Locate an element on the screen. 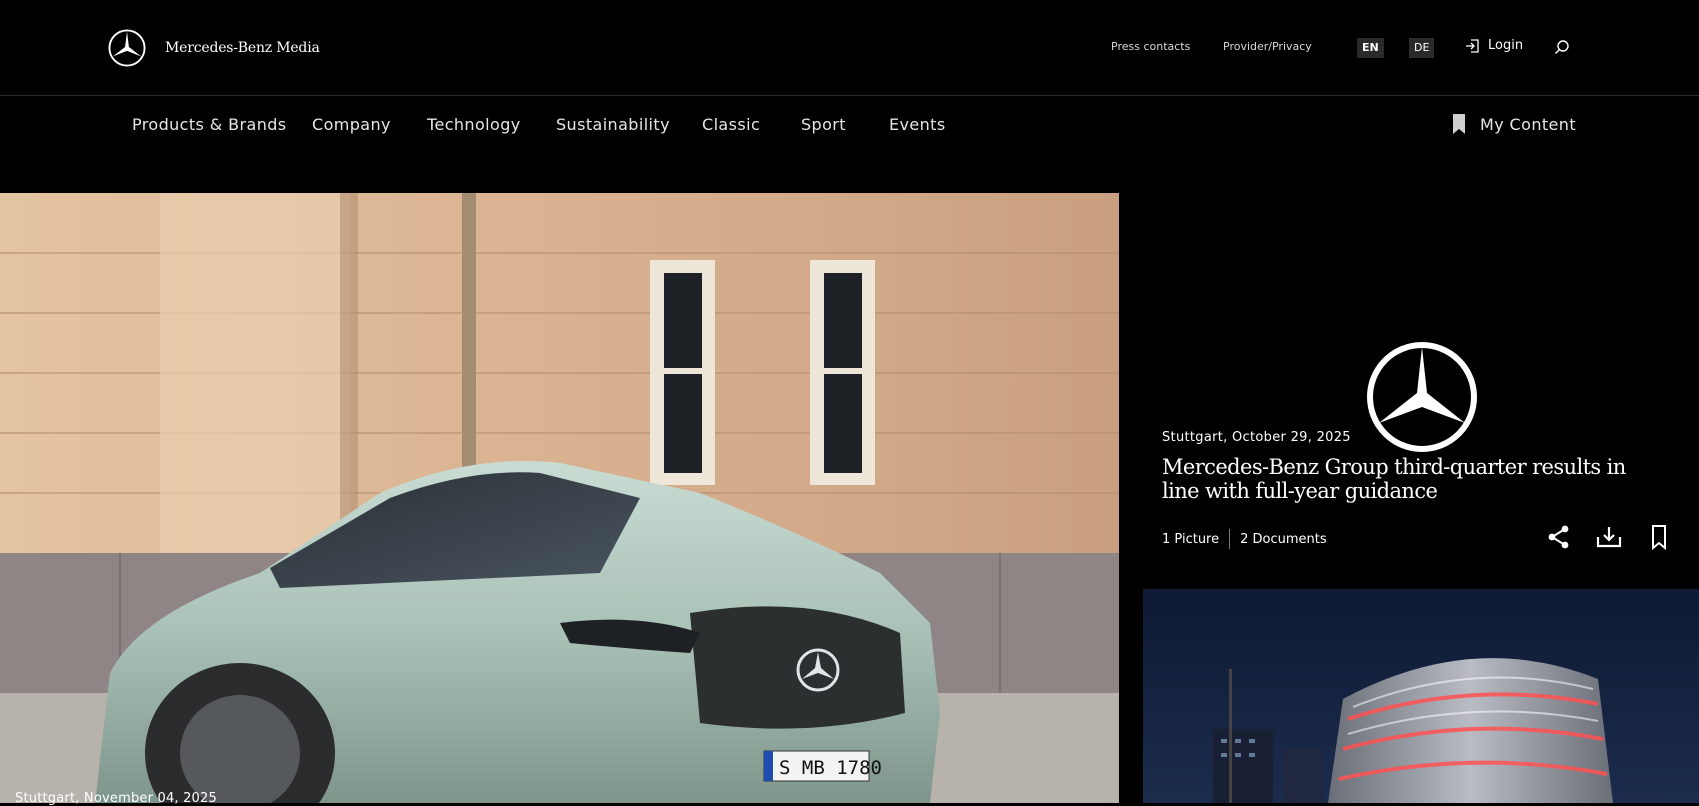  brand-name: Mercedes-Benz Media is located at coordinates (242, 48).